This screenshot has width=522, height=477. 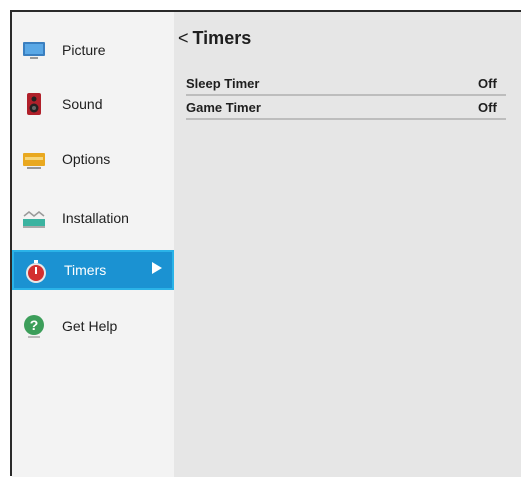 I want to click on page-title-text: Timers, so click(x=222, y=38).